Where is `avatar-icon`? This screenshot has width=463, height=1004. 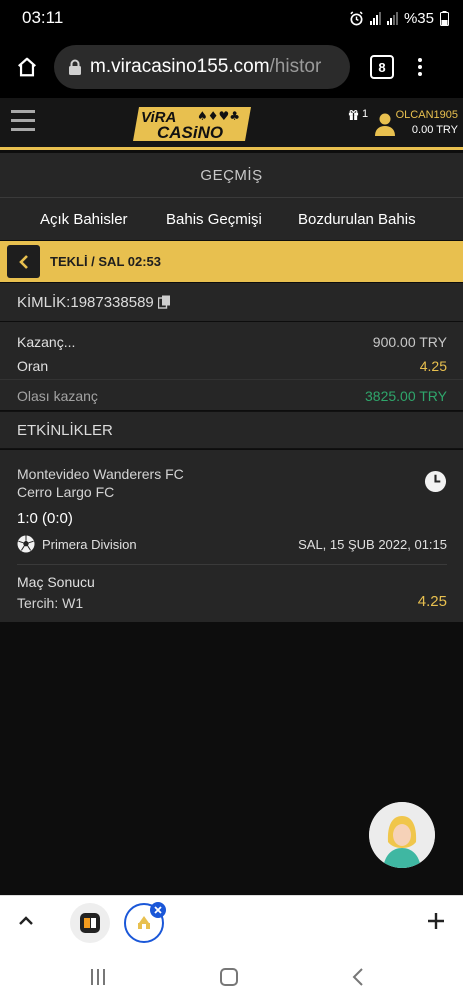
avatar-icon is located at coordinates (385, 124).